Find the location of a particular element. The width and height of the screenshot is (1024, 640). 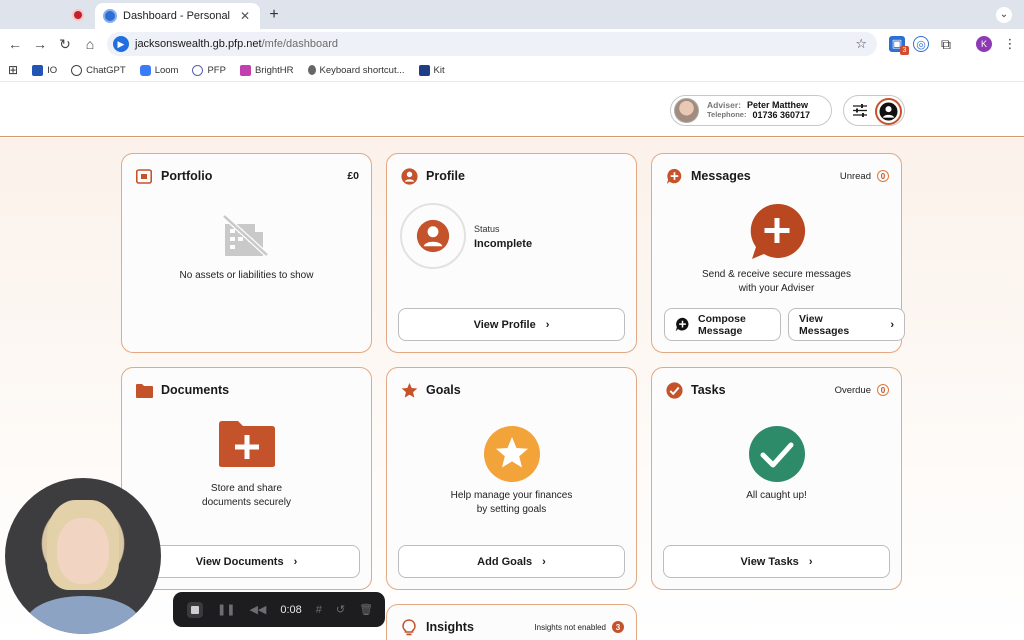

compose-label-line1: Compose is located at coordinates (722, 318).